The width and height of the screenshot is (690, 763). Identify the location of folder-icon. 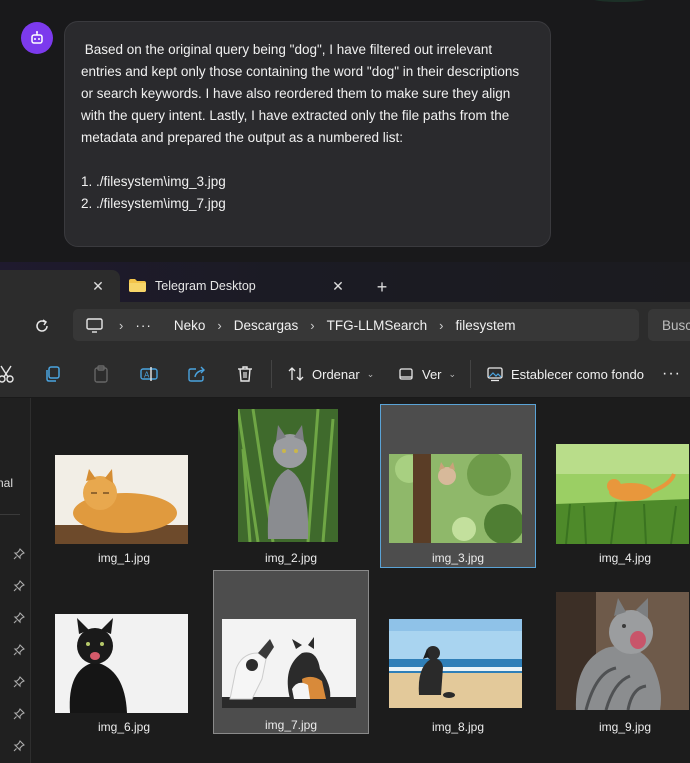
(137, 285).